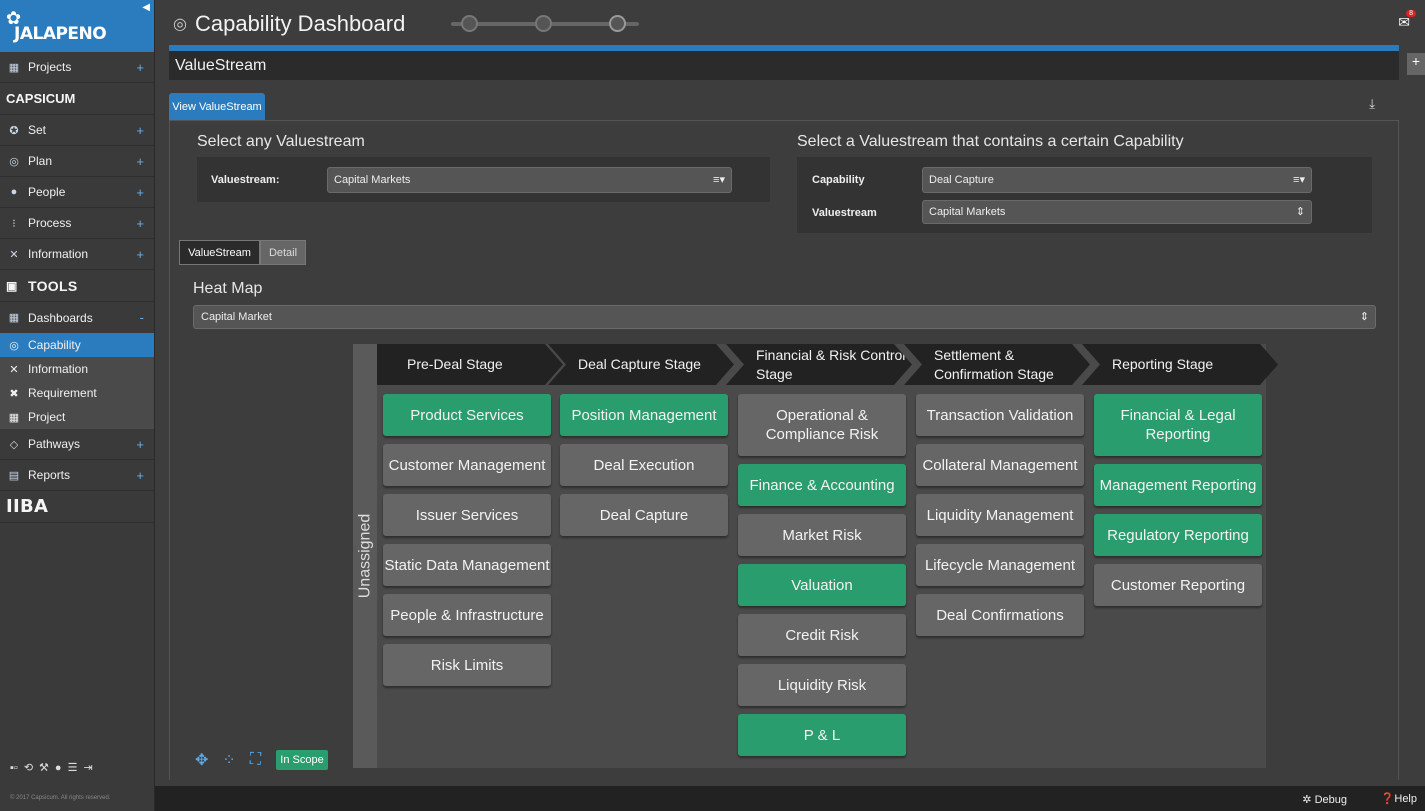 The image size is (1425, 811). I want to click on sidebar-item-pathways: ◇ Pathways +, so click(77, 444).